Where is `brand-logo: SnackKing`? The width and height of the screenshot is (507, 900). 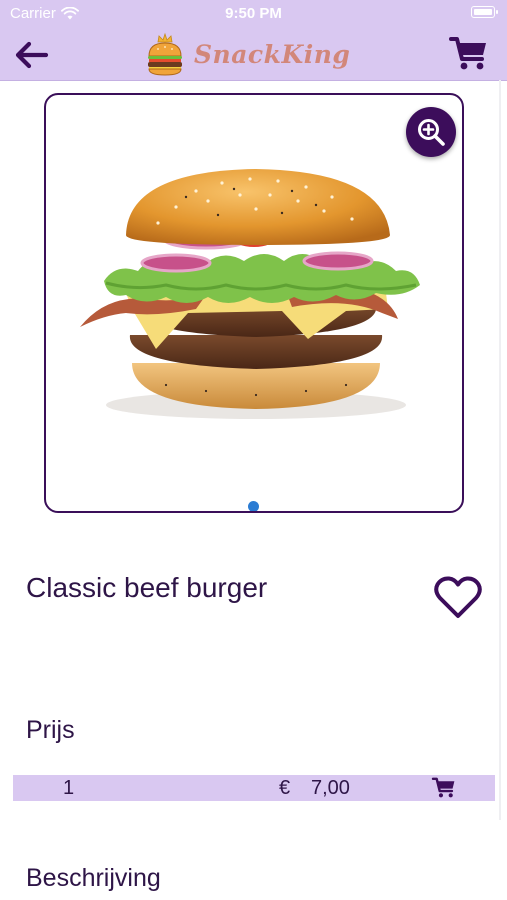 brand-logo: SnackKing is located at coordinates (248, 54).